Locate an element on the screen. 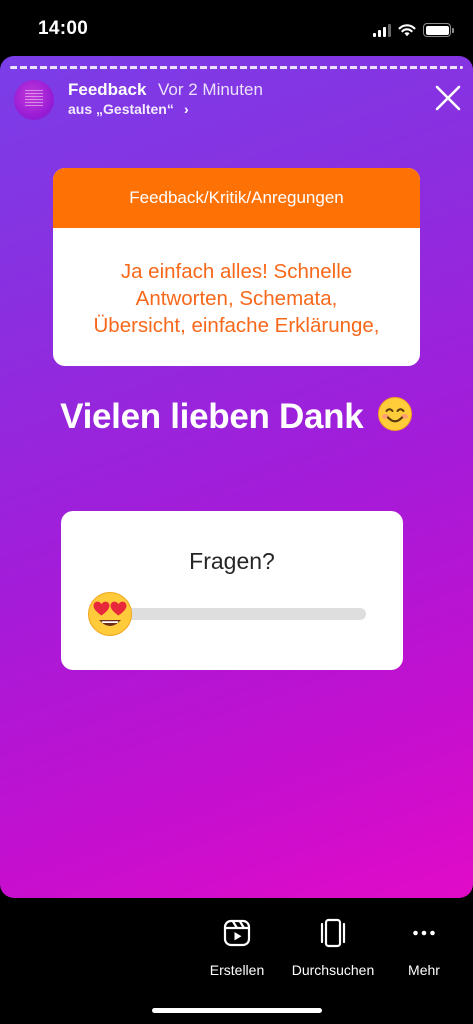 This screenshot has width=473, height=1024. status-bar: 14:00 is located at coordinates (236, 28).